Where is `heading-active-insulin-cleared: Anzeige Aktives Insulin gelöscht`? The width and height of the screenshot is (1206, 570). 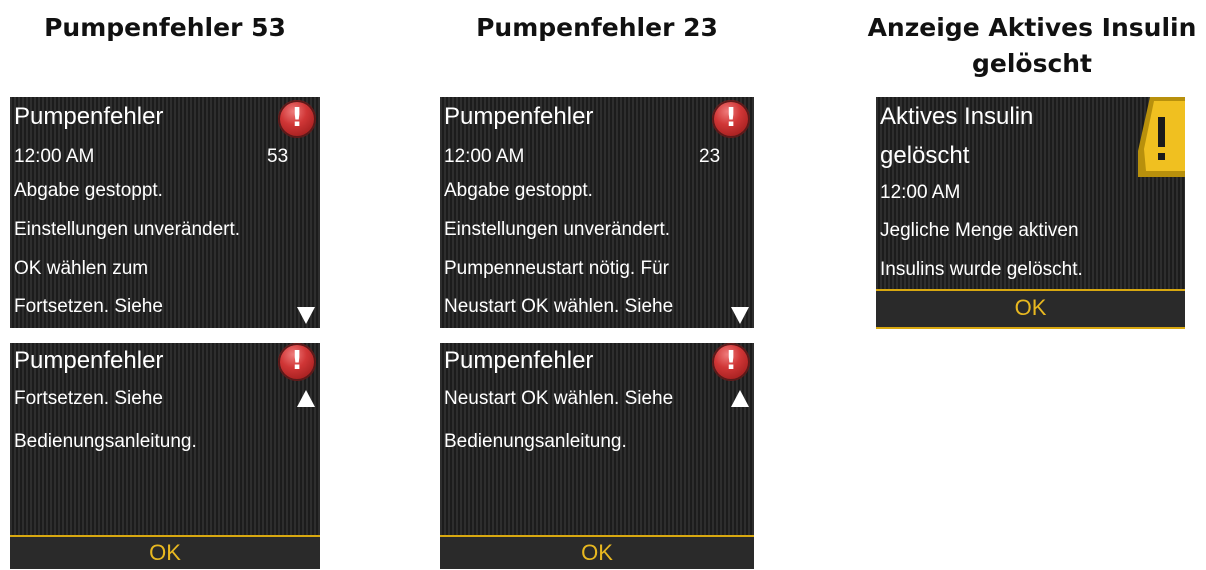 heading-active-insulin-cleared: Anzeige Aktives Insulin gelöscht is located at coordinates (1032, 46).